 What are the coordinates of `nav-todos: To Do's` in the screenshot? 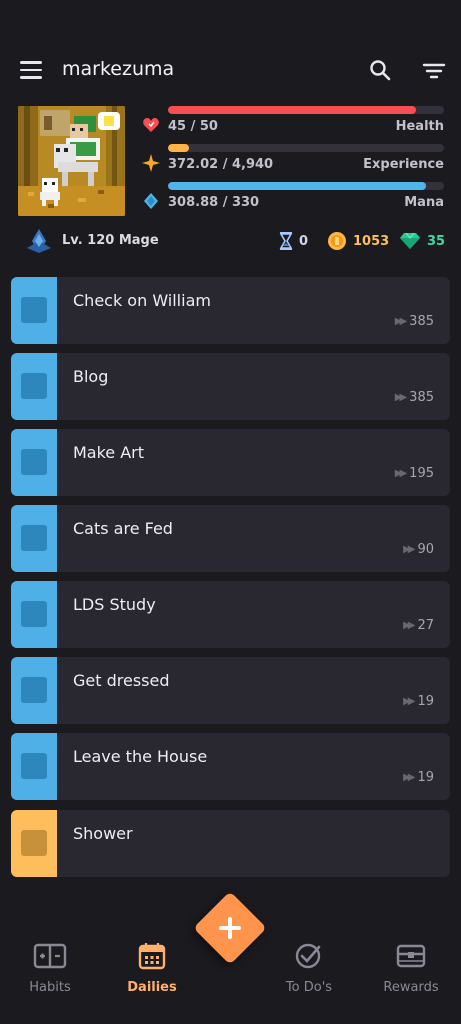 It's located at (309, 968).